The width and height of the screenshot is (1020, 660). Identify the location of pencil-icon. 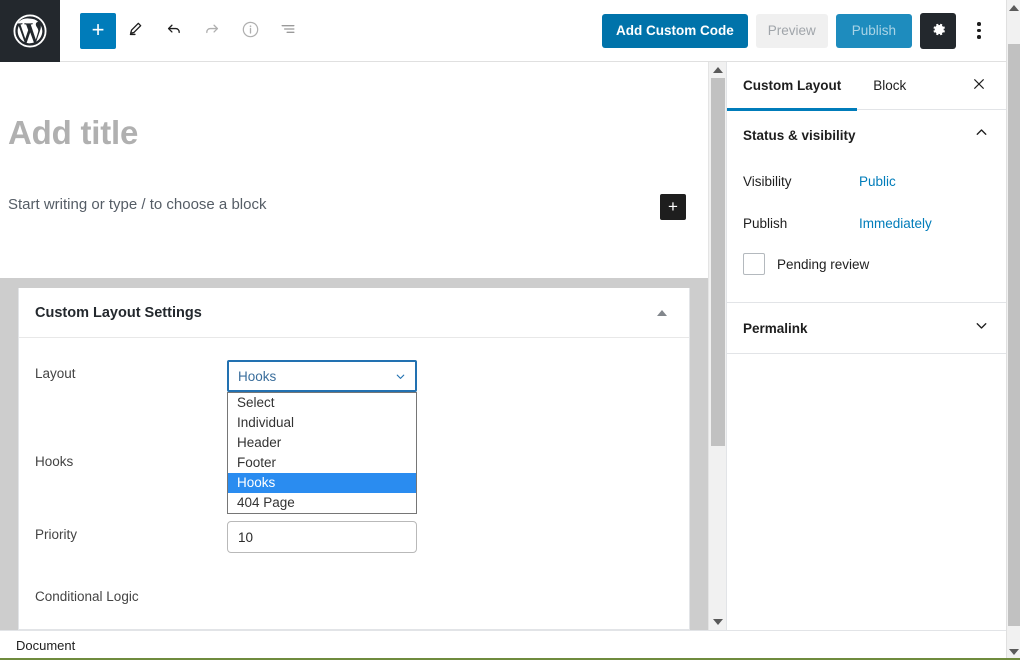
(136, 30).